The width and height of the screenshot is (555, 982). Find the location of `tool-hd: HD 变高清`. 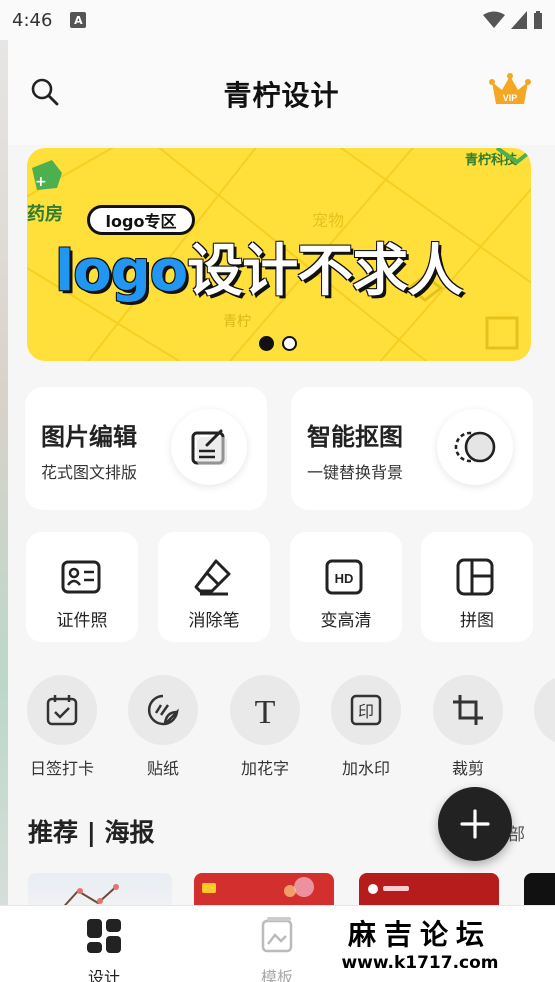

tool-hd: HD 变高清 is located at coordinates (346, 587).